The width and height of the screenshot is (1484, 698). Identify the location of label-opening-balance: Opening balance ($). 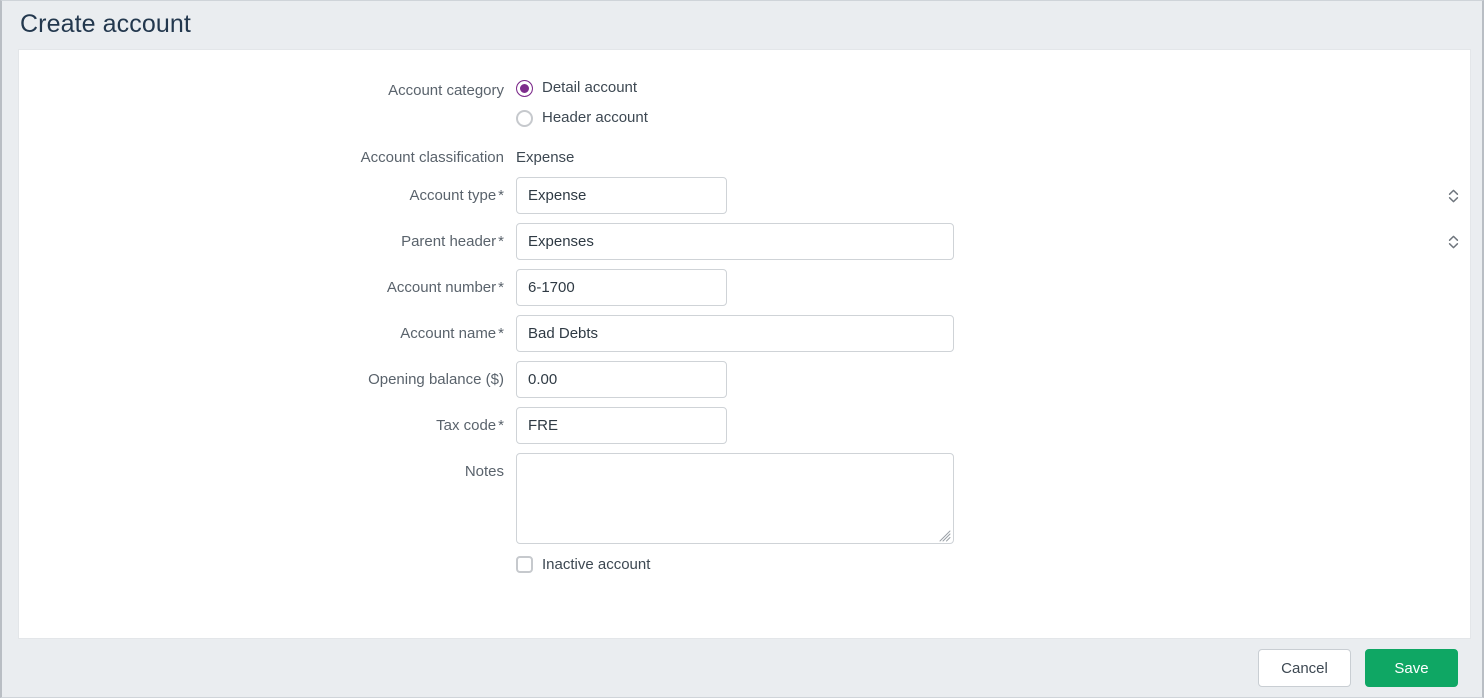
(267, 375).